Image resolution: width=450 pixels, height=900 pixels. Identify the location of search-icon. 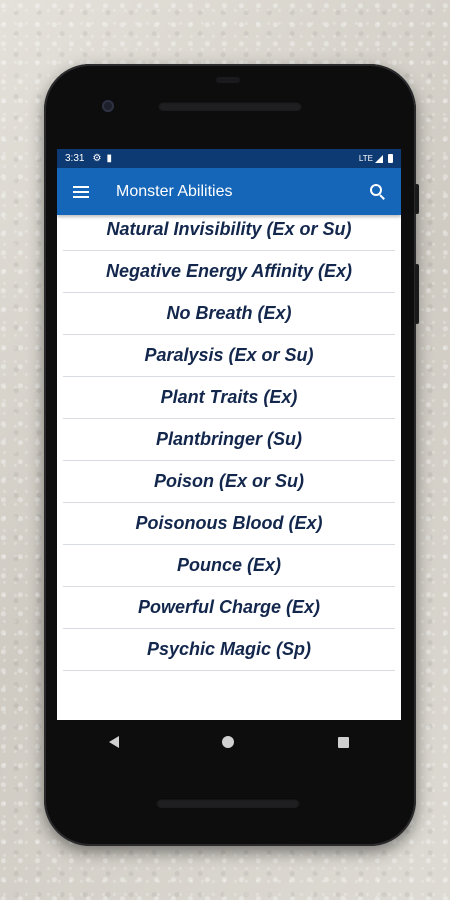
(378, 192).